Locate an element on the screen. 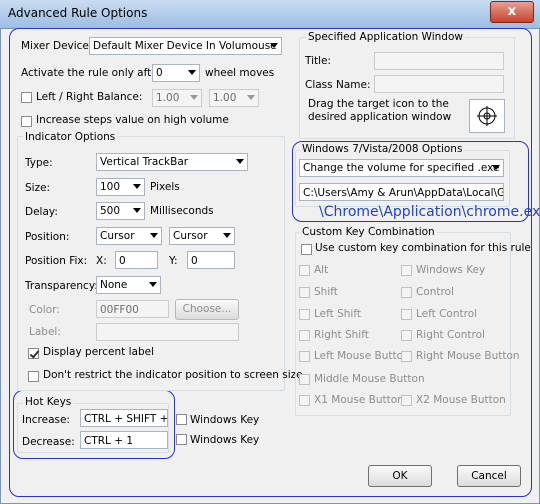 The image size is (540, 504). window-title: Advanced Rule Options is located at coordinates (78, 13).